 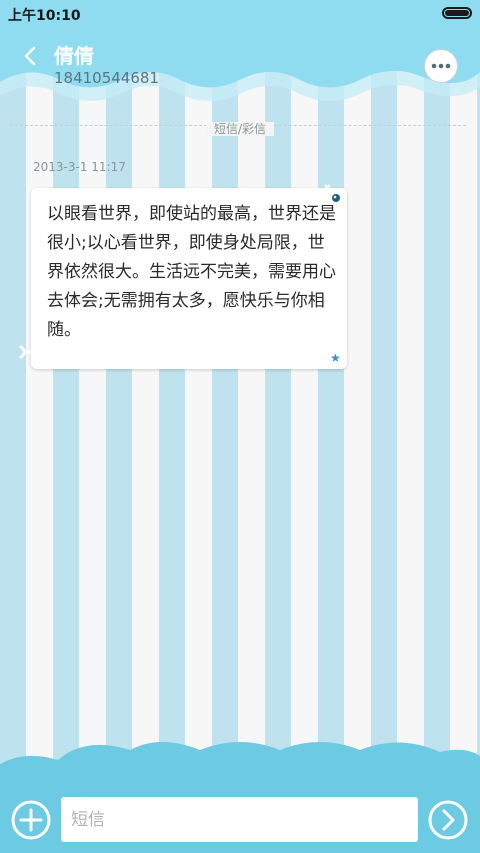 What do you see at coordinates (240, 14) in the screenshot?
I see `status-bar: 上午10:10` at bounding box center [240, 14].